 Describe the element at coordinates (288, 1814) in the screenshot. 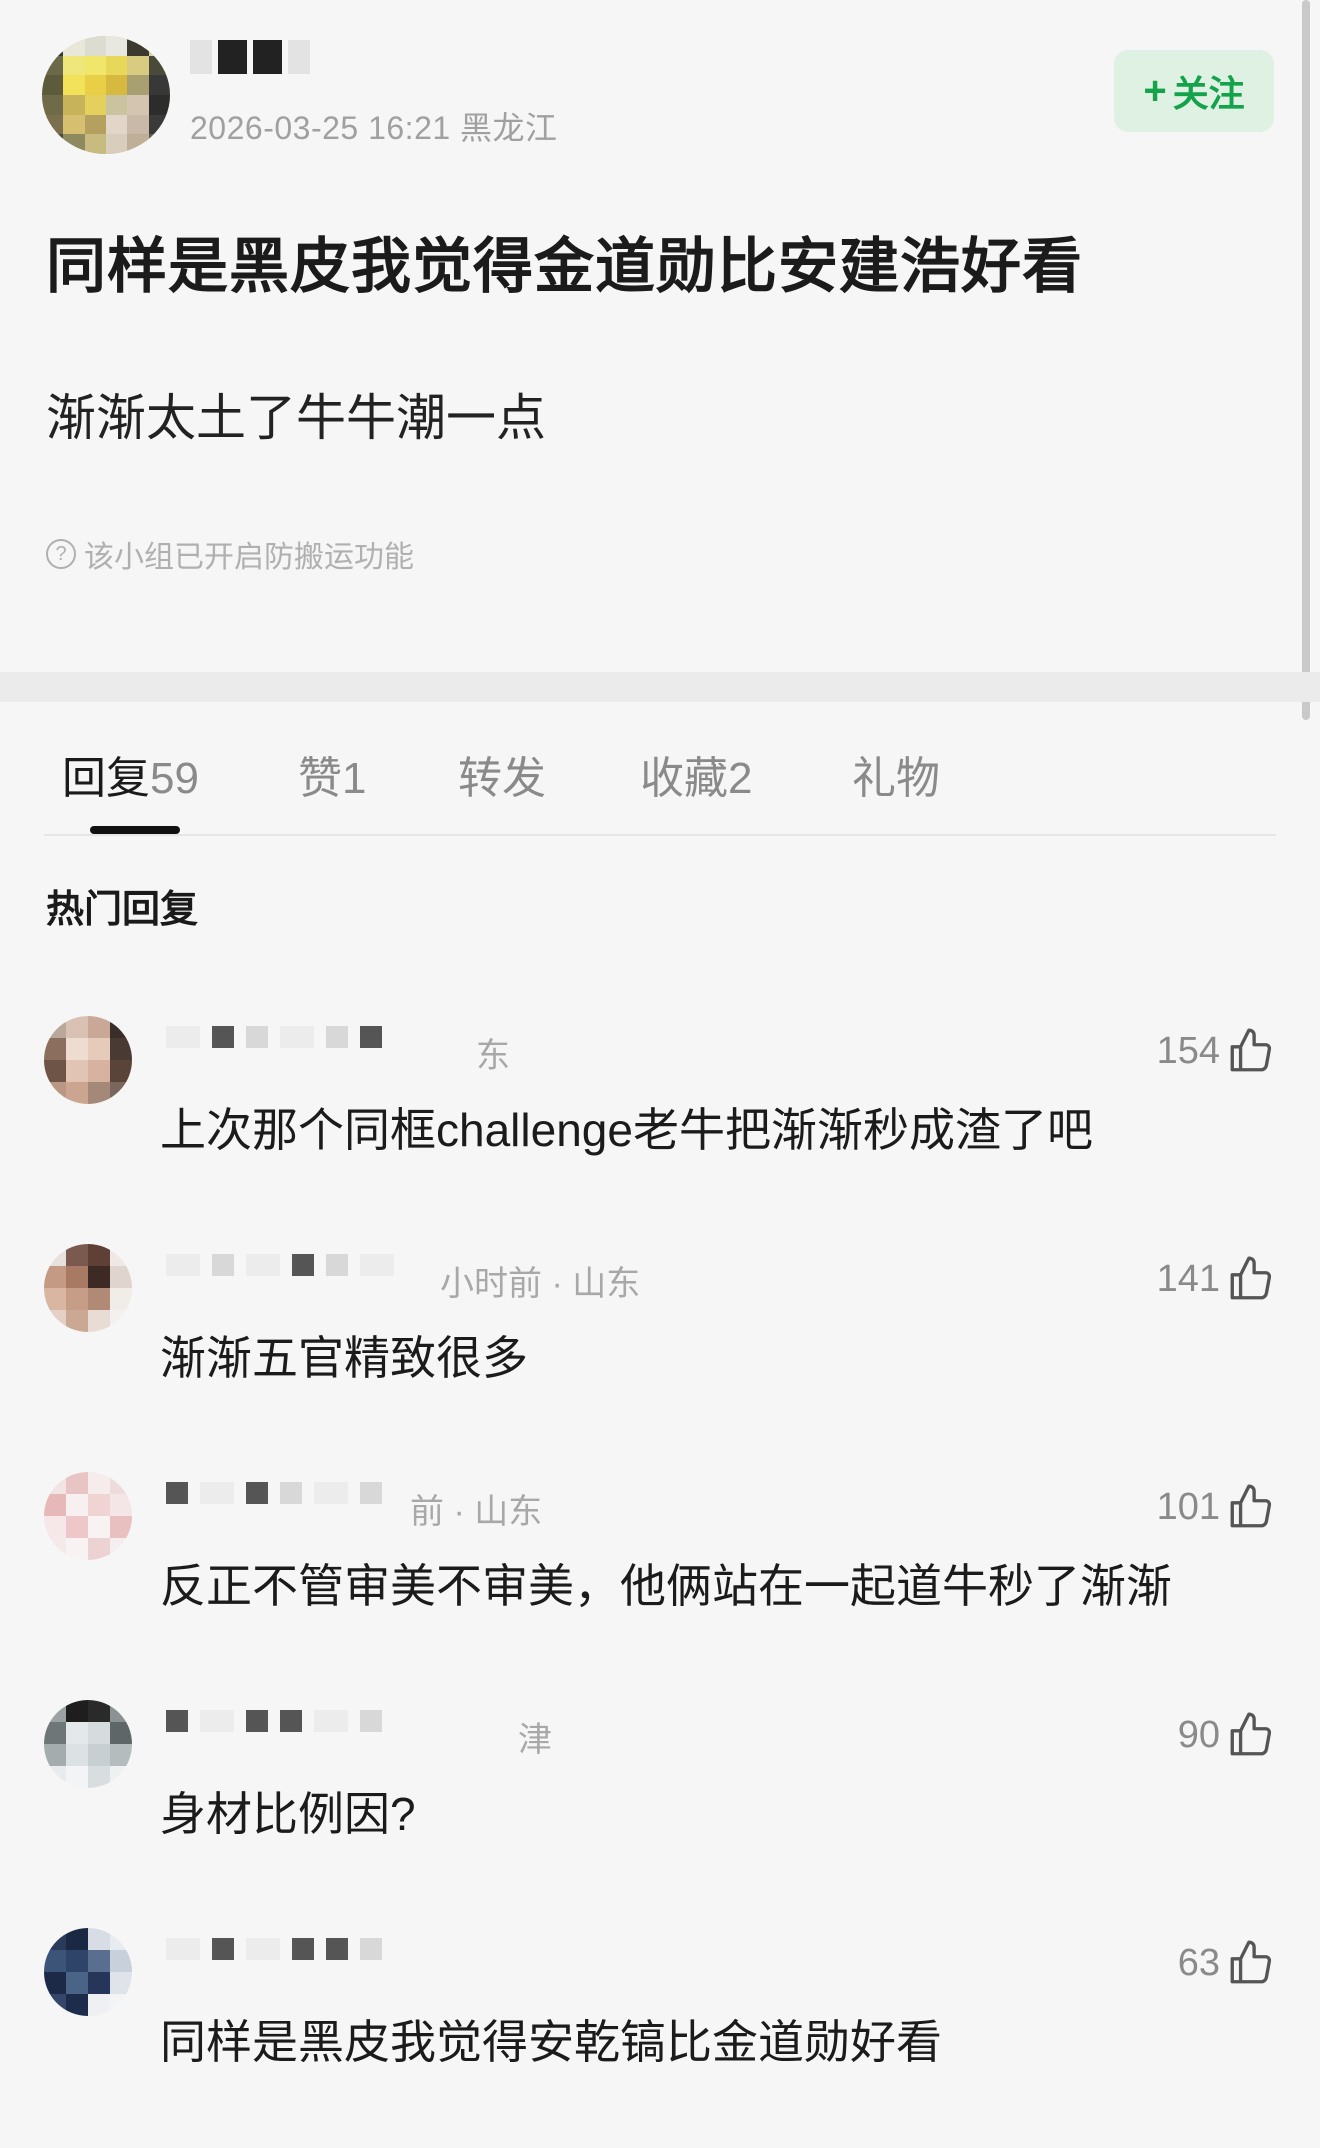

I see `comment-text: 身材比例因?` at that location.